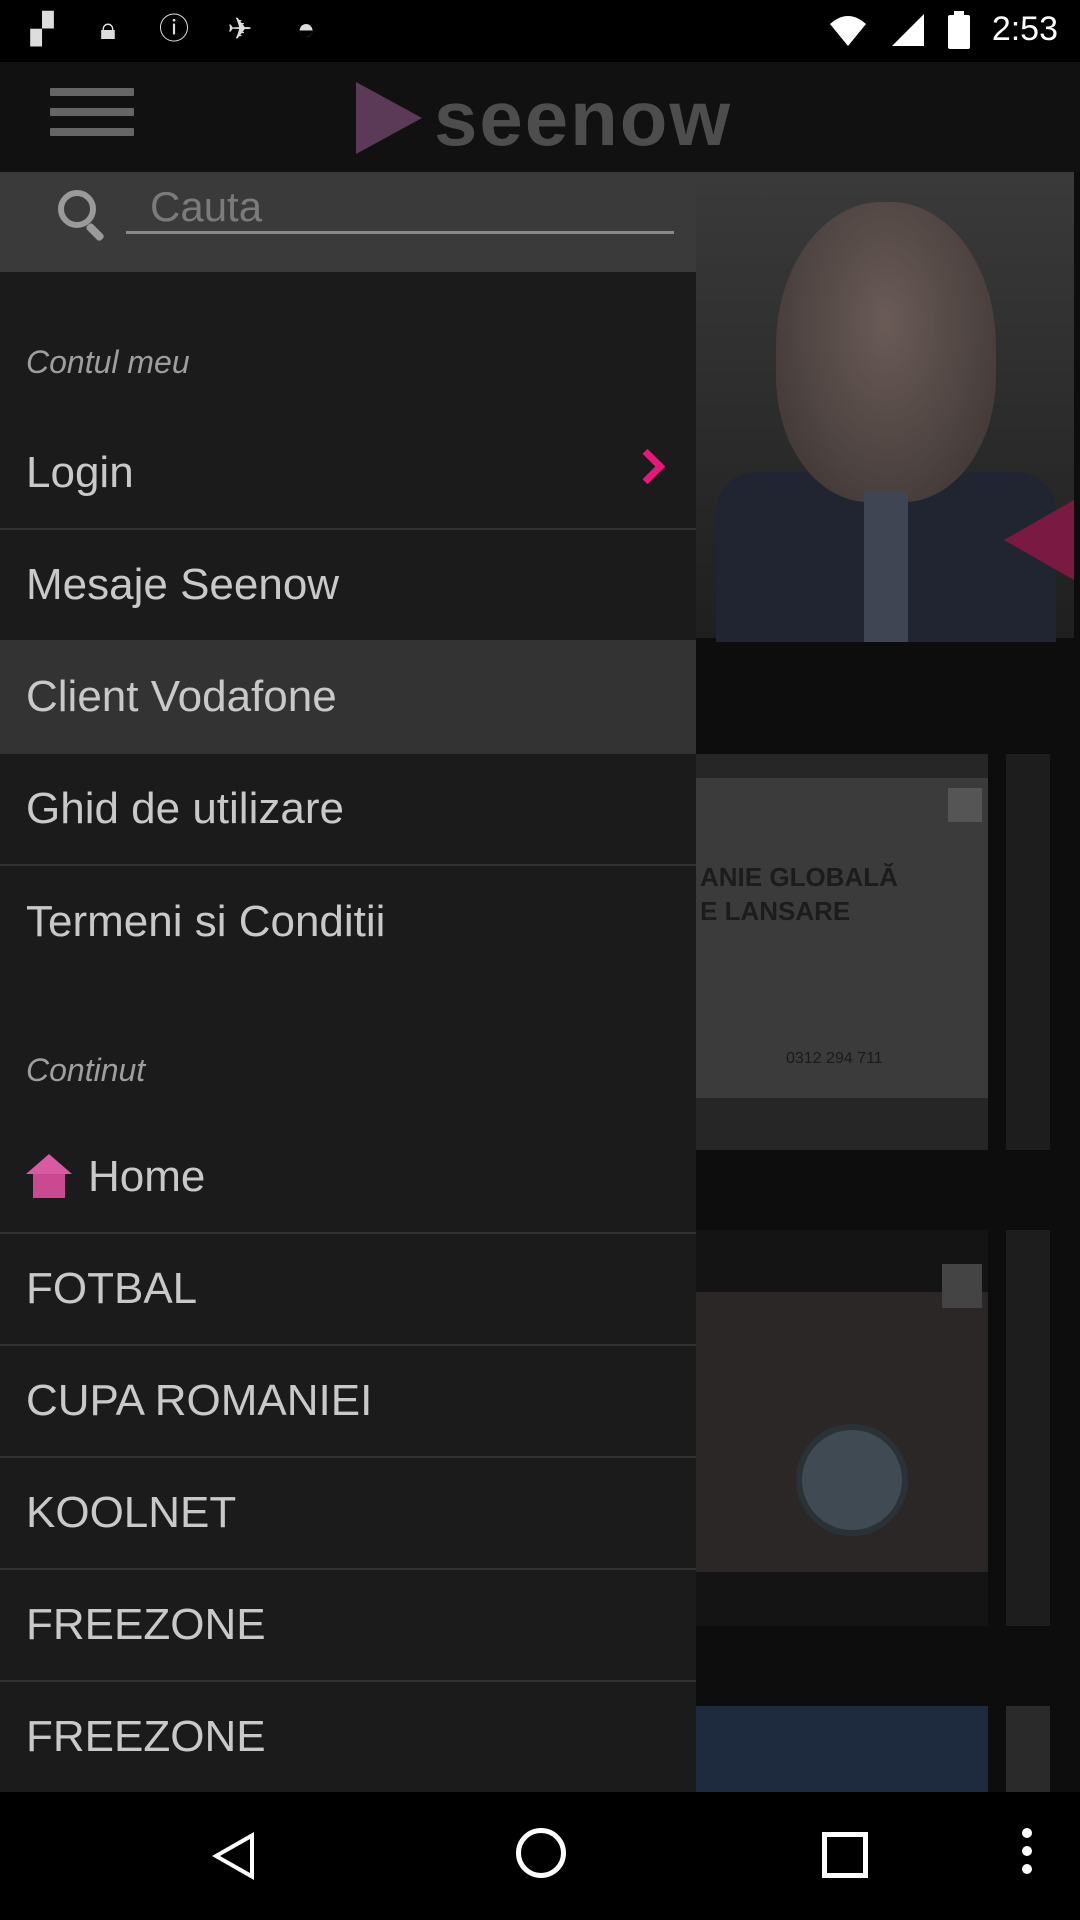 This screenshot has width=1080, height=1920. I want to click on menu-item-login: Login, so click(348, 474).